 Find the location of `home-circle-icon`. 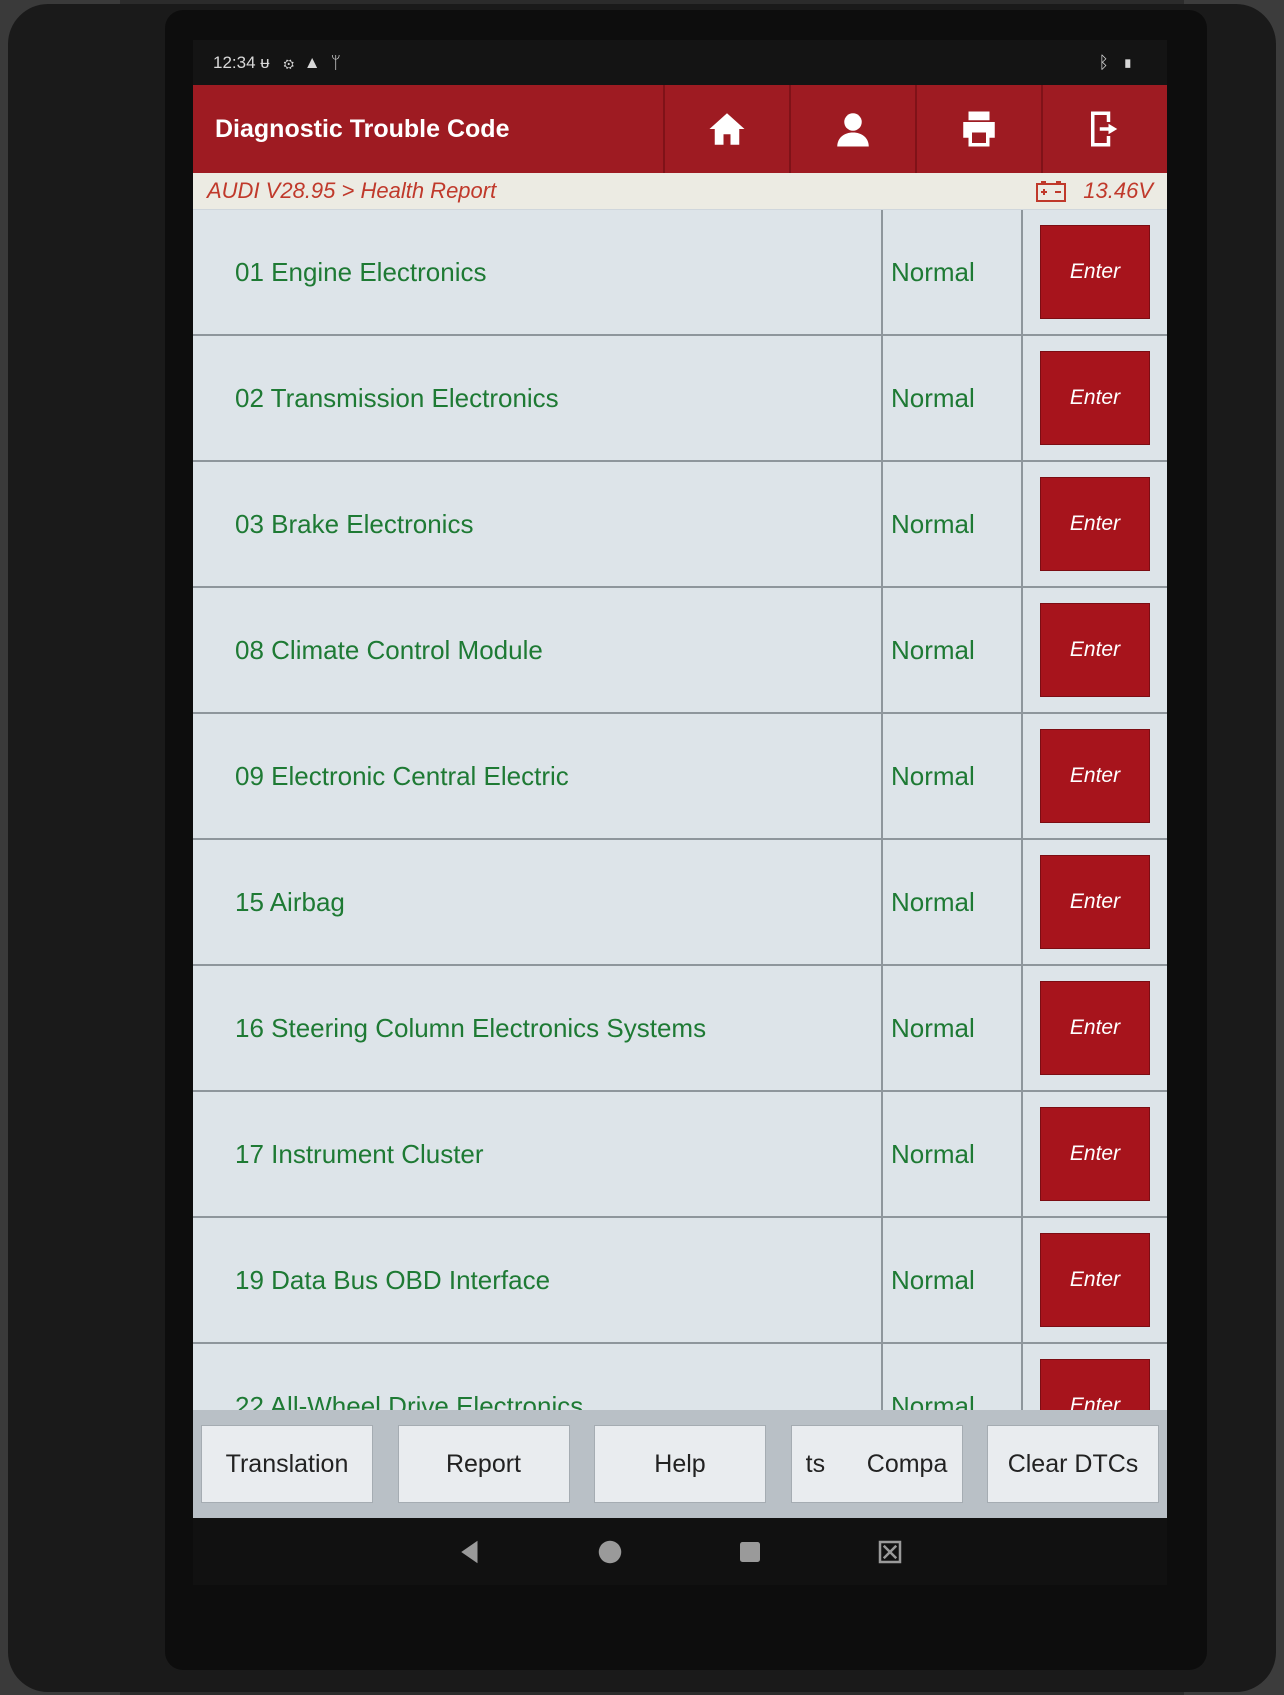

home-circle-icon is located at coordinates (610, 1552).